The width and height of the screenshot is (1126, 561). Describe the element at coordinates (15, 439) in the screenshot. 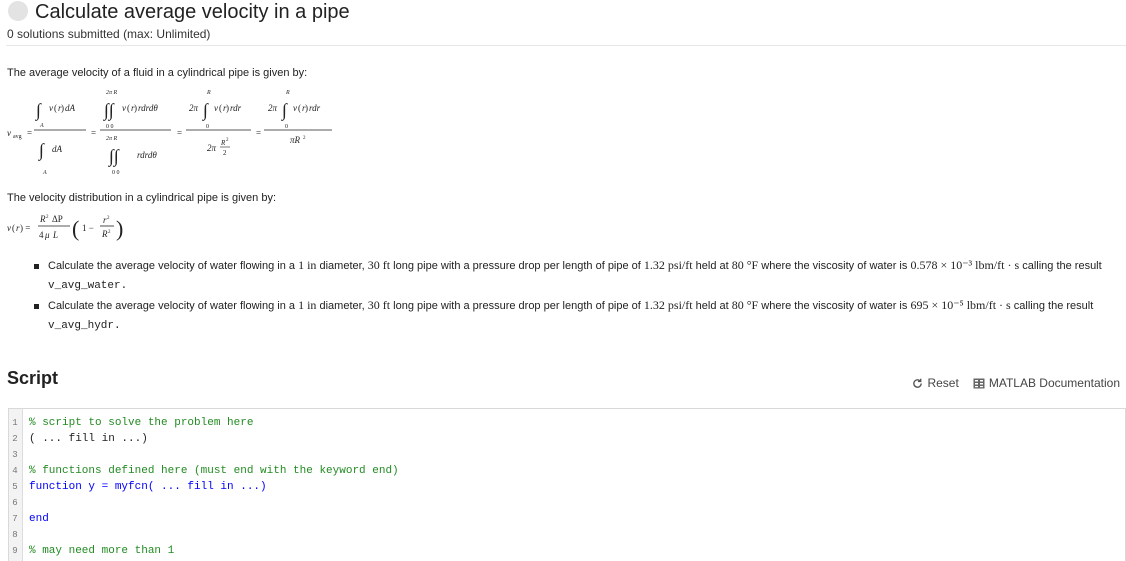

I see `line-number: 2` at that location.